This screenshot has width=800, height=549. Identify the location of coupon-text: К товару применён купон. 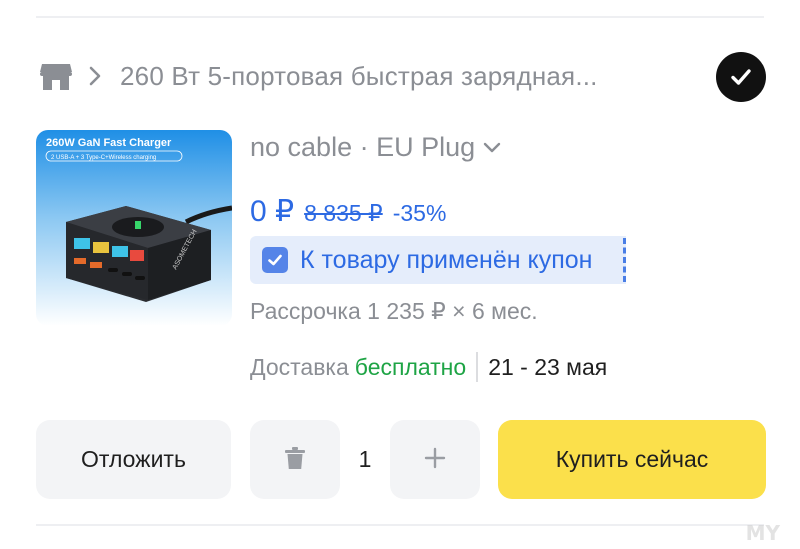
(446, 259).